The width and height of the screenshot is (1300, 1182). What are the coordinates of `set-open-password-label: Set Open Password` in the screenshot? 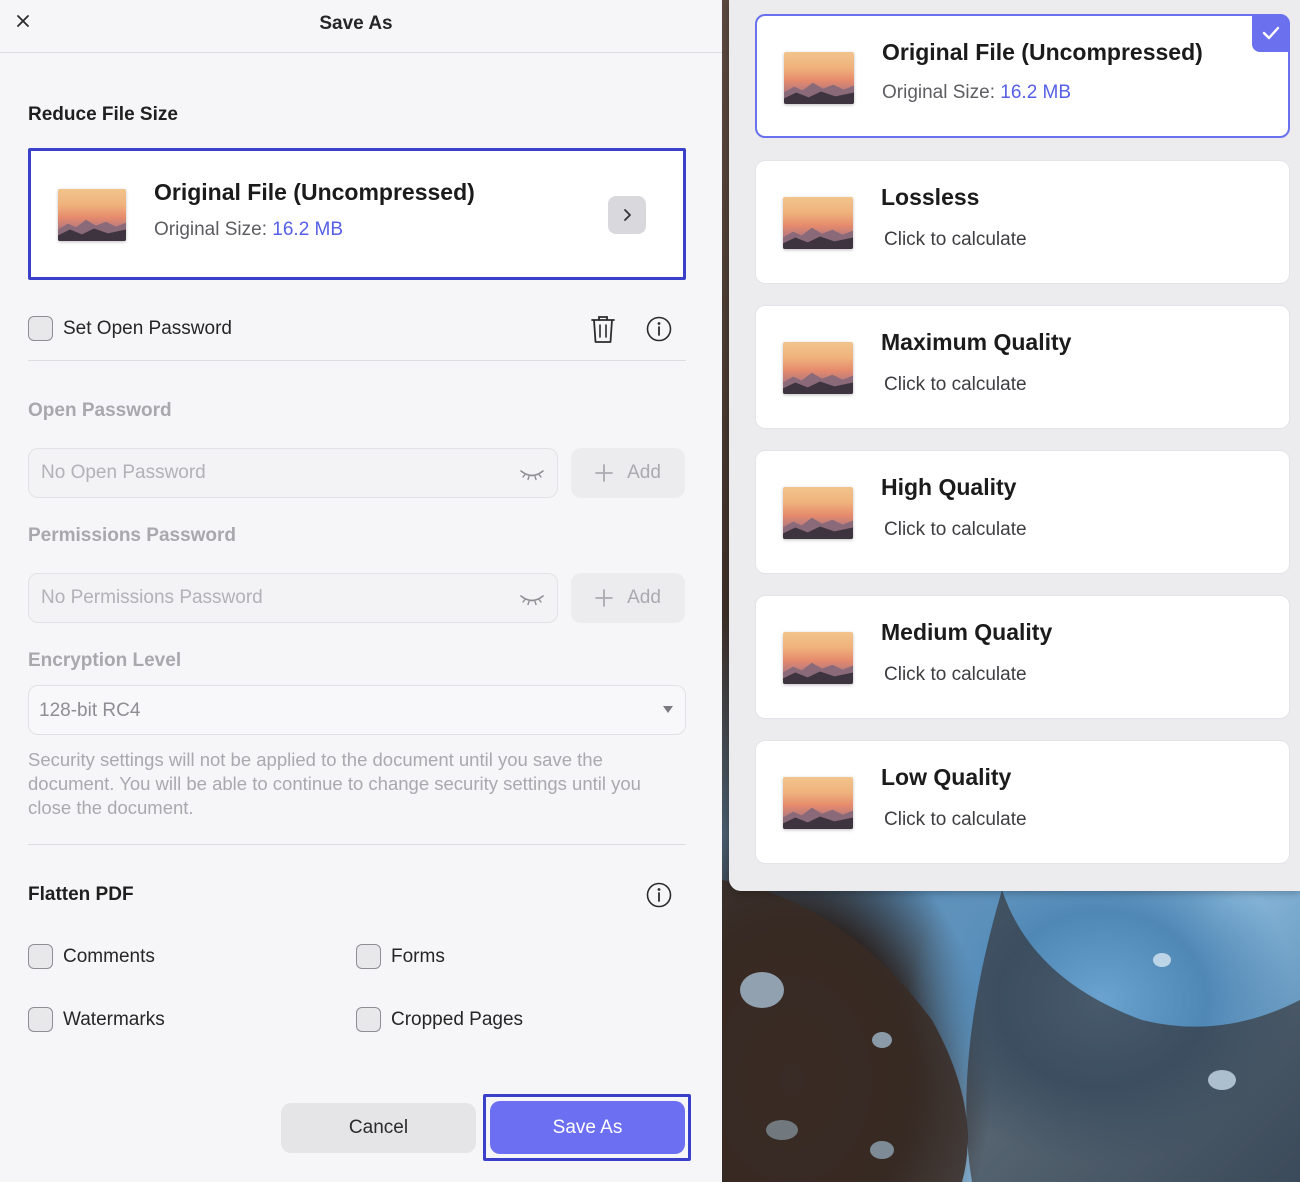 It's located at (147, 328).